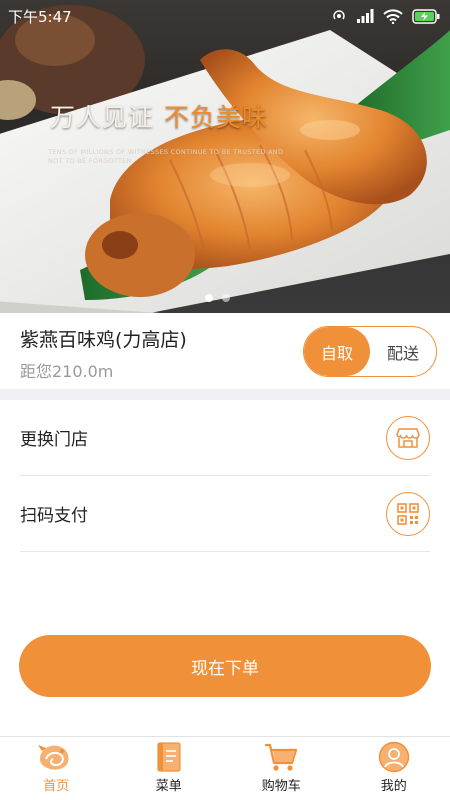  What do you see at coordinates (339, 15) in the screenshot?
I see `hotspot-icon` at bounding box center [339, 15].